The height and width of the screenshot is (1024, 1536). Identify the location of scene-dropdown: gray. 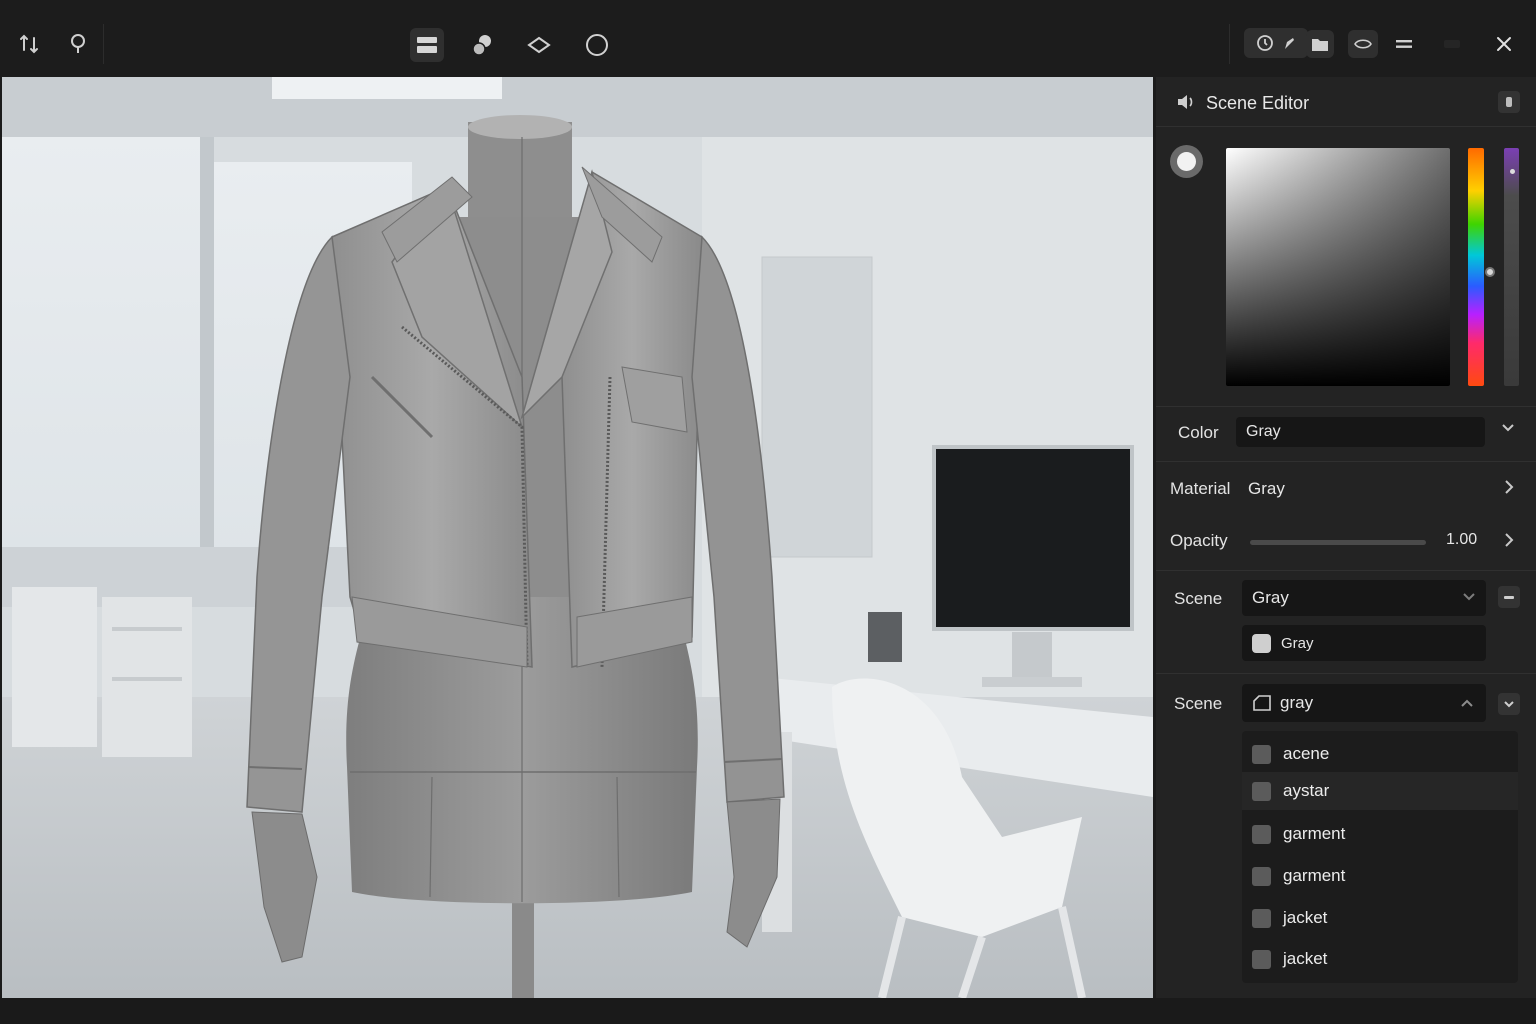
(1364, 703).